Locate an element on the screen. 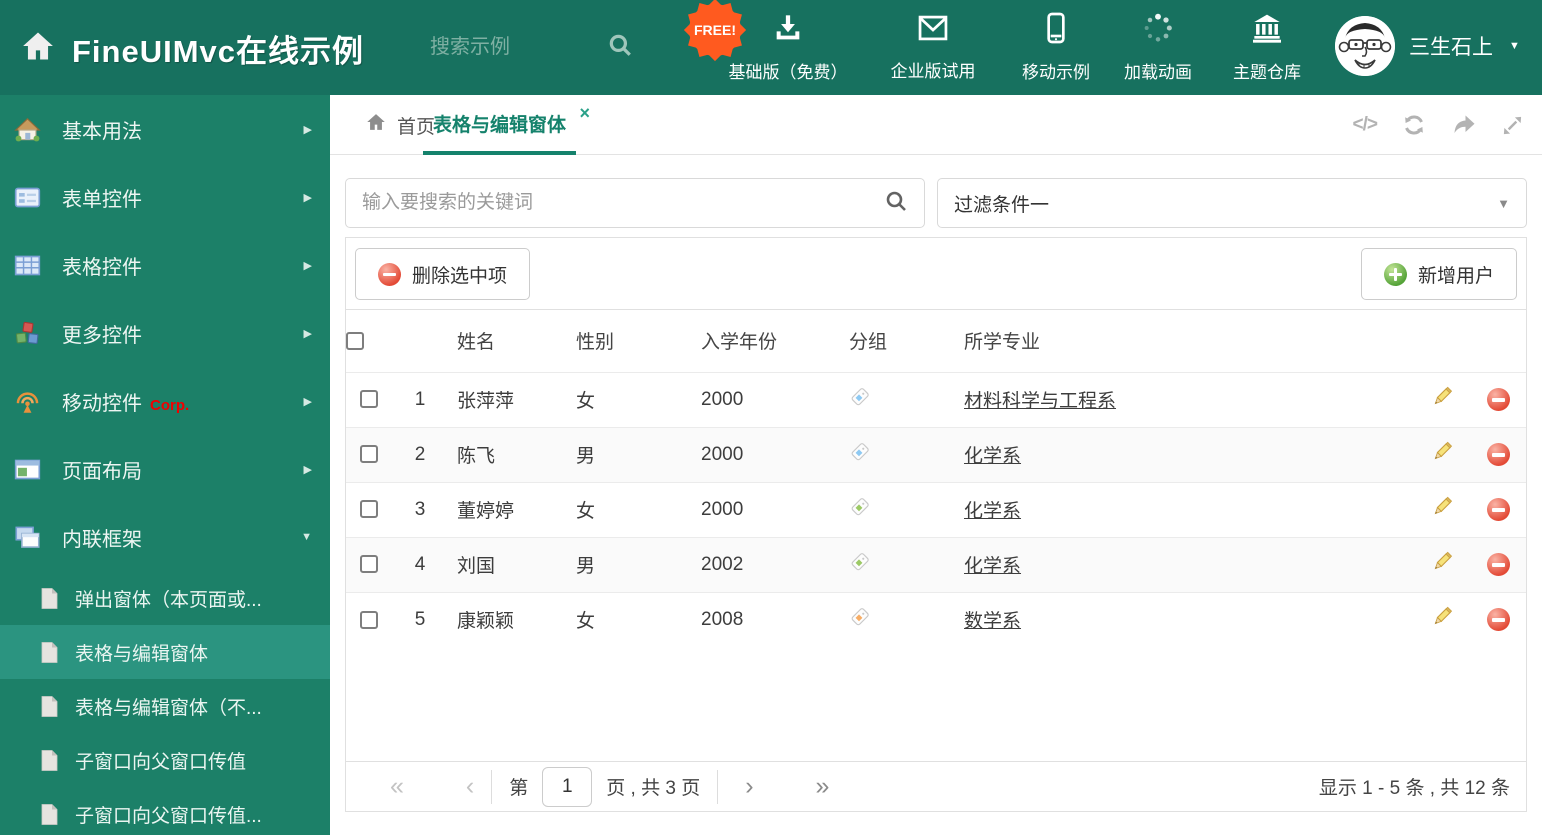 The height and width of the screenshot is (835, 1542). tab-bar: 首页 表格与编辑窗体 × </> is located at coordinates (936, 125).